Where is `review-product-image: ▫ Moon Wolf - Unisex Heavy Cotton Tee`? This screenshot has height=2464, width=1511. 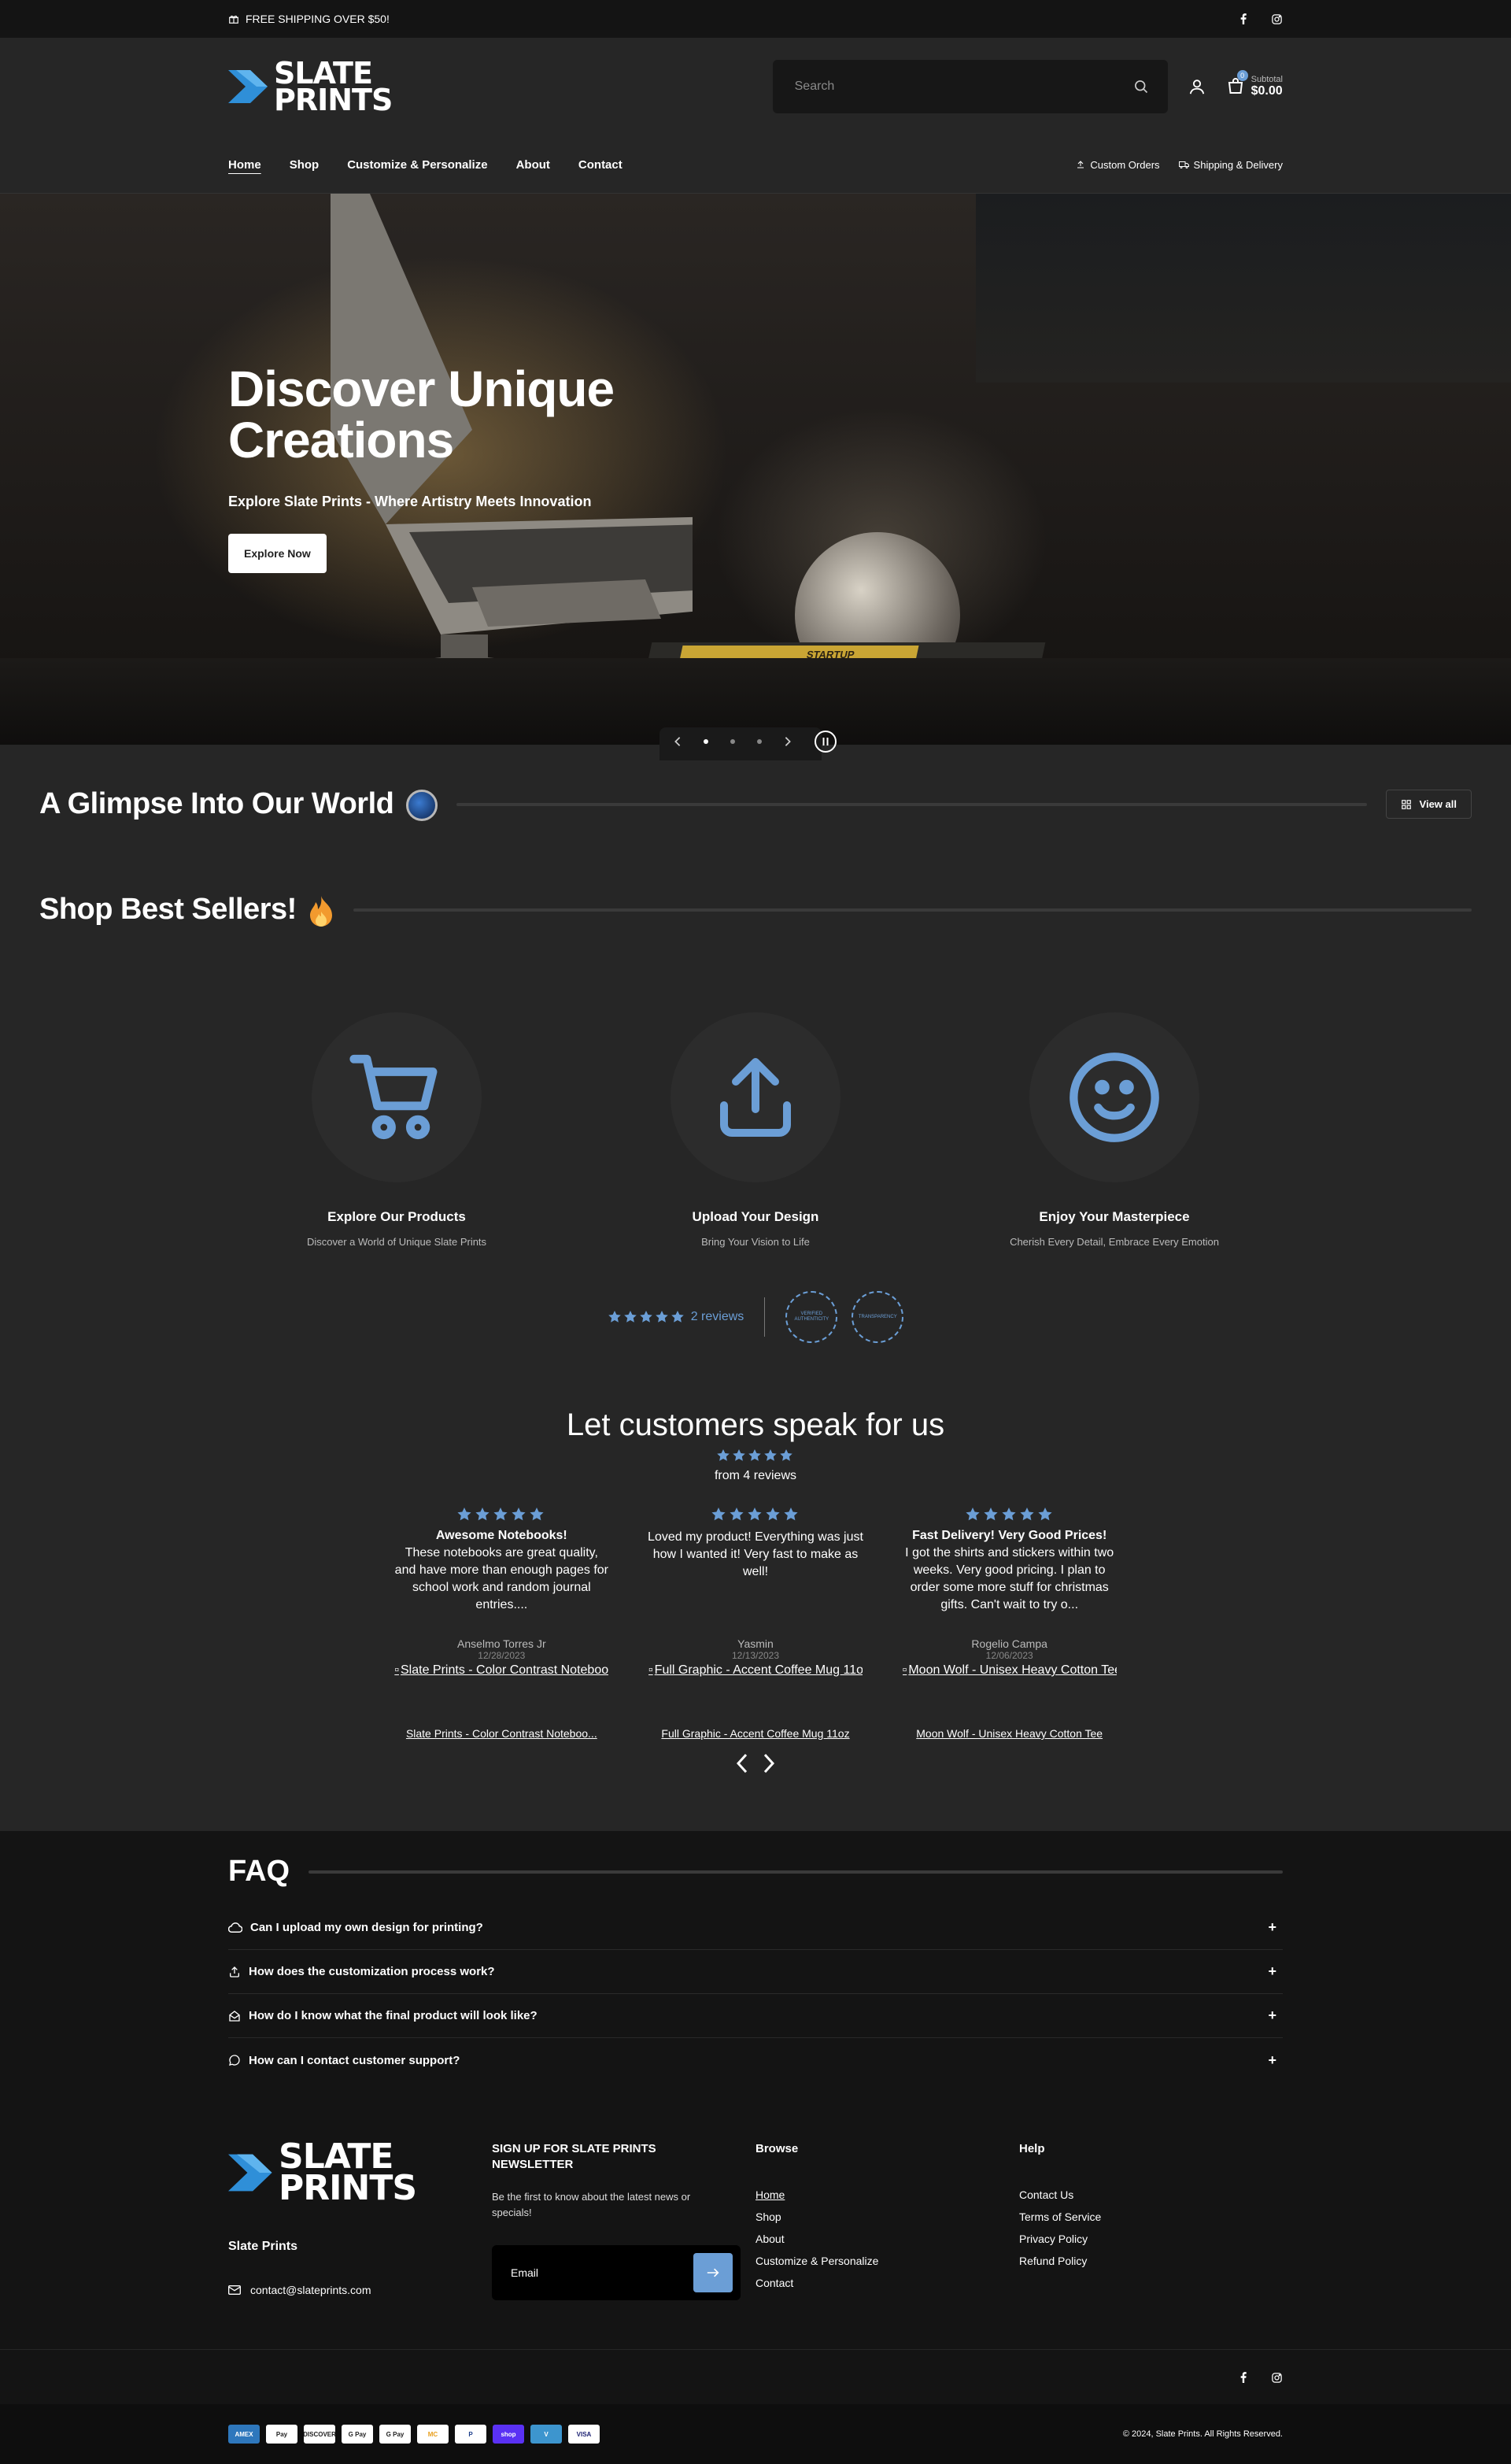
review-product-image: ▫ Moon Wolf - Unisex Heavy Cotton Tee is located at coordinates (1010, 1671).